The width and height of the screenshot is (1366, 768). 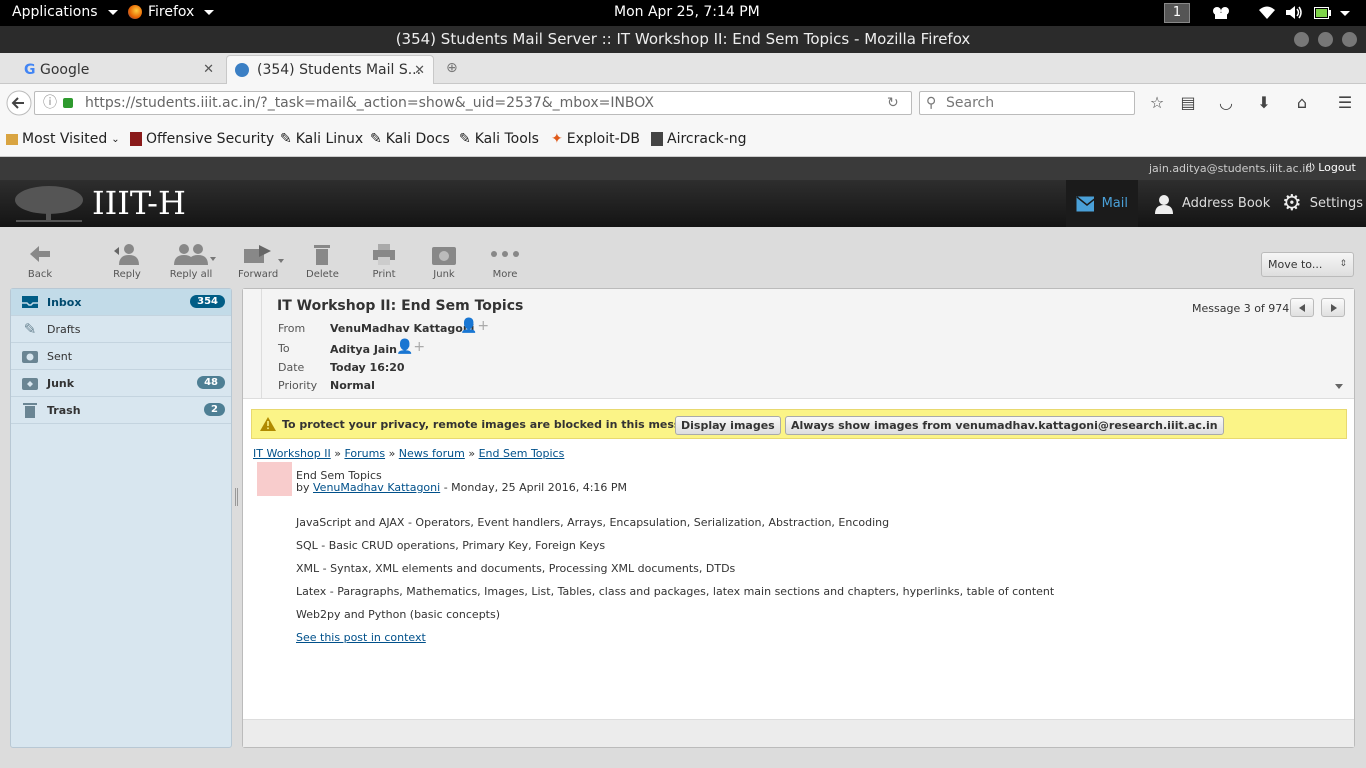 What do you see at coordinates (127, 261) in the screenshot?
I see `reply-button: Reply` at bounding box center [127, 261].